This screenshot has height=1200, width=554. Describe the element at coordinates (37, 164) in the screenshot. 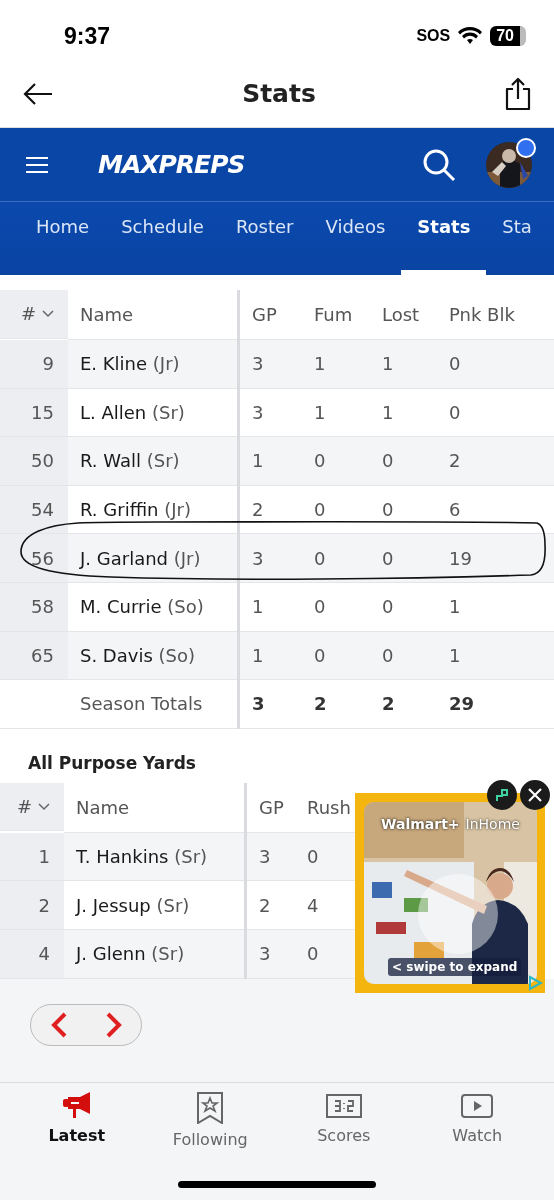

I see `menu-button` at that location.